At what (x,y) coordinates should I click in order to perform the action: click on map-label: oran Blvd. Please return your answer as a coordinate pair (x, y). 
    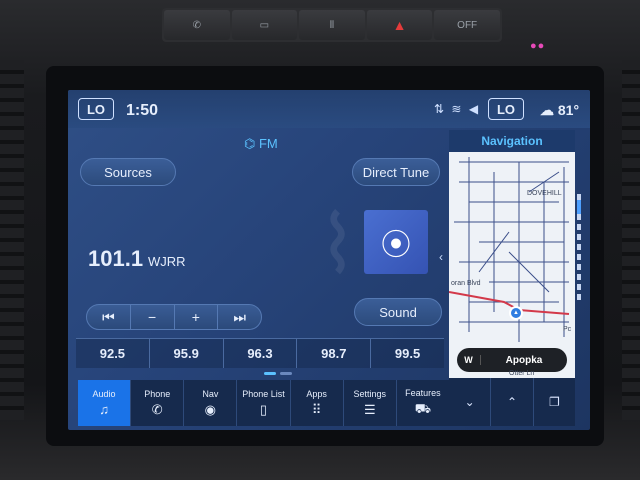
    Looking at the image, I should click on (466, 283).